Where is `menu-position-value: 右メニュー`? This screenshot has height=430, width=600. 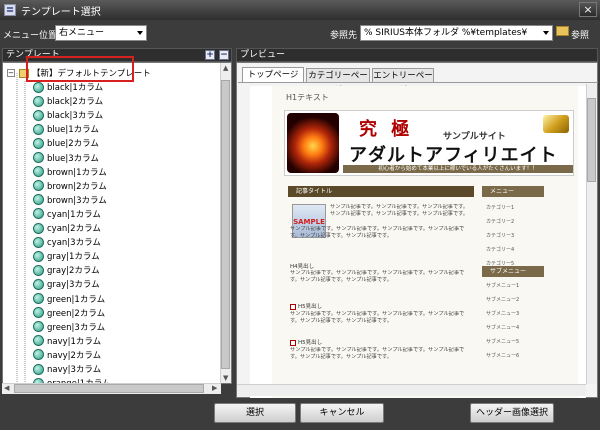
menu-position-value: 右メニュー is located at coordinates (82, 33).